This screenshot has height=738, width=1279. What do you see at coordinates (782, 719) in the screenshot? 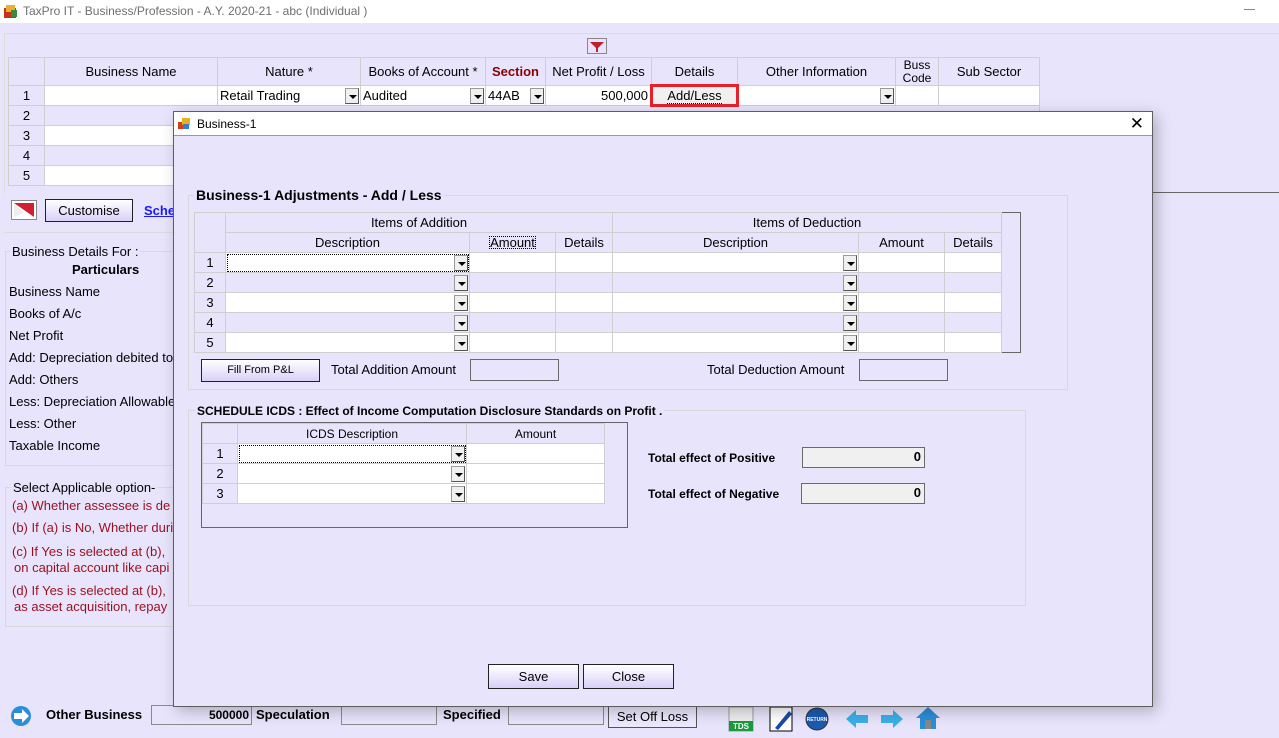
I see `edit-pen-icon` at bounding box center [782, 719].